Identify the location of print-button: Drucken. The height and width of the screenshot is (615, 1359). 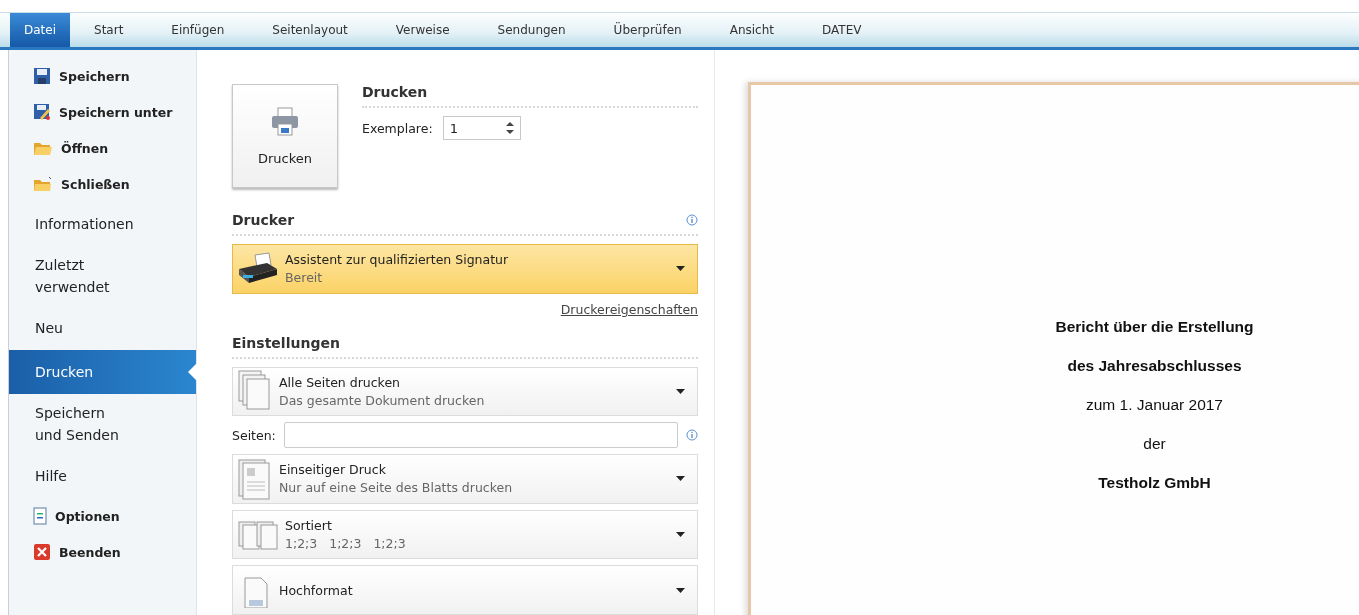
(285, 136).